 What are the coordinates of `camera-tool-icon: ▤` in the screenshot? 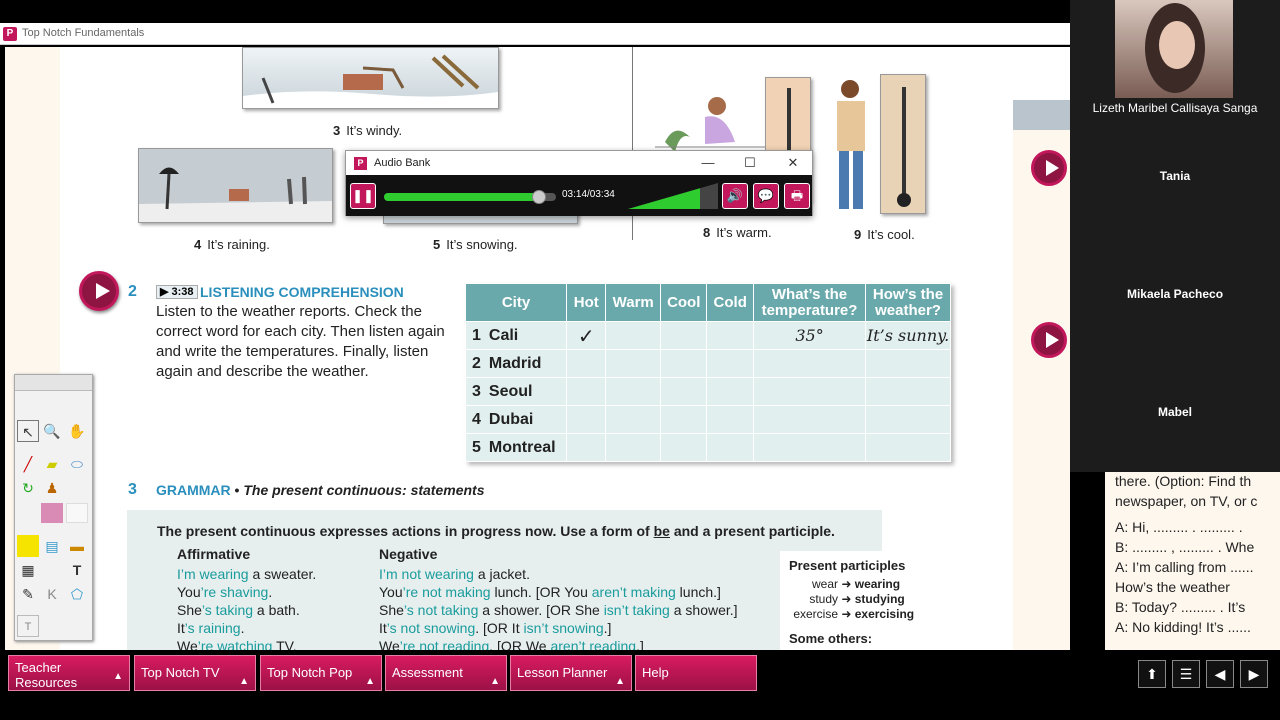 It's located at (52, 546).